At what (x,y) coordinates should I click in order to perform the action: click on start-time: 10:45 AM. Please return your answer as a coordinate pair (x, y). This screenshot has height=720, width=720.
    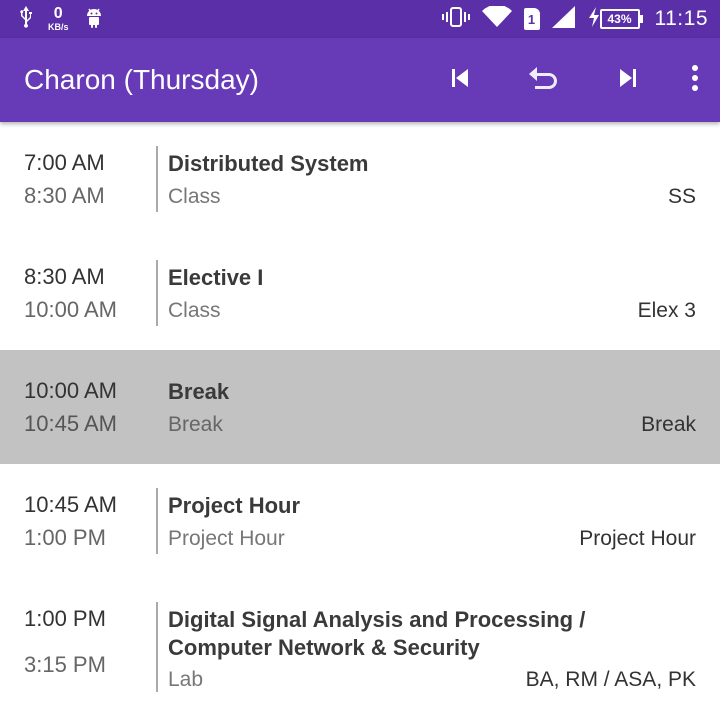
    Looking at the image, I should click on (70, 504).